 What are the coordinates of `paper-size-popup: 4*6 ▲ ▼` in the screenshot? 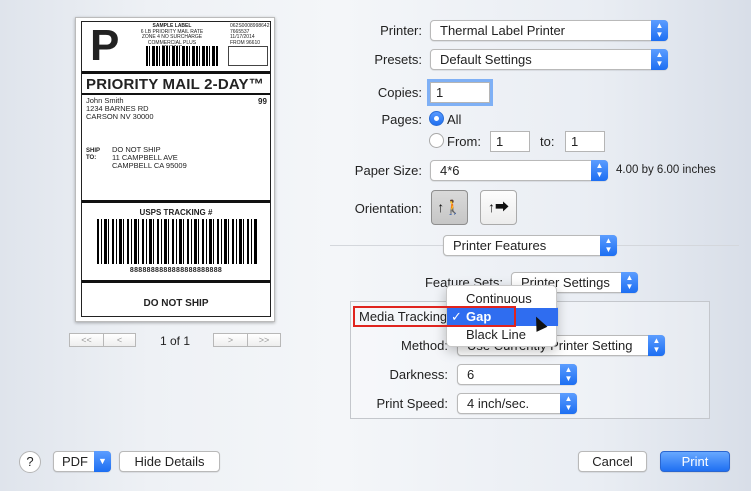 It's located at (519, 170).